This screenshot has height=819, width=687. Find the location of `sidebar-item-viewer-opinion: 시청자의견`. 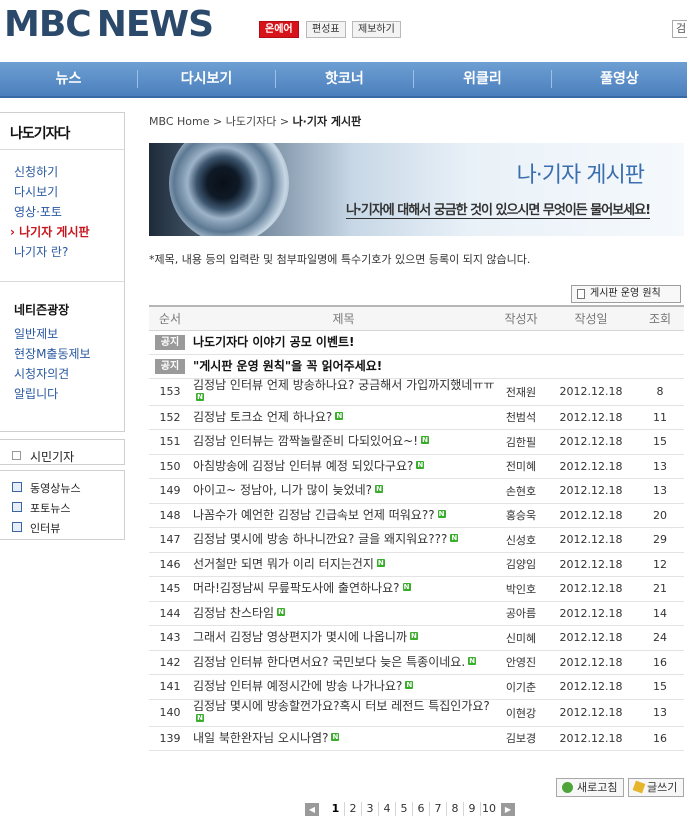

sidebar-item-viewer-opinion: 시청자의견 is located at coordinates (41, 373).